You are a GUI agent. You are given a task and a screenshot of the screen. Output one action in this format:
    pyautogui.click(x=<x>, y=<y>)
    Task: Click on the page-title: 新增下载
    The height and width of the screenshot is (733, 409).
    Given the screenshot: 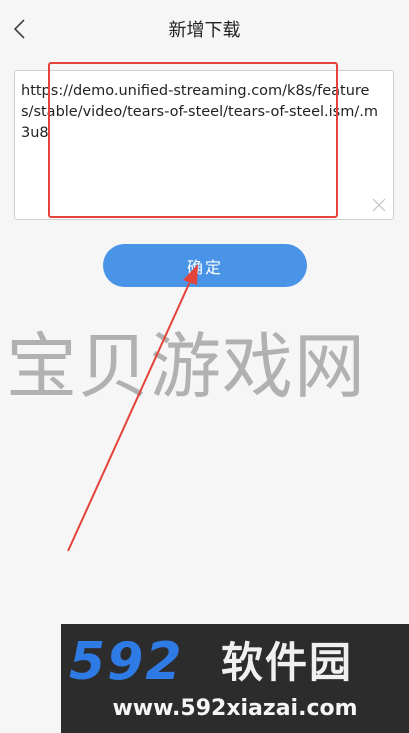 What is the action you would take?
    pyautogui.click(x=204, y=30)
    